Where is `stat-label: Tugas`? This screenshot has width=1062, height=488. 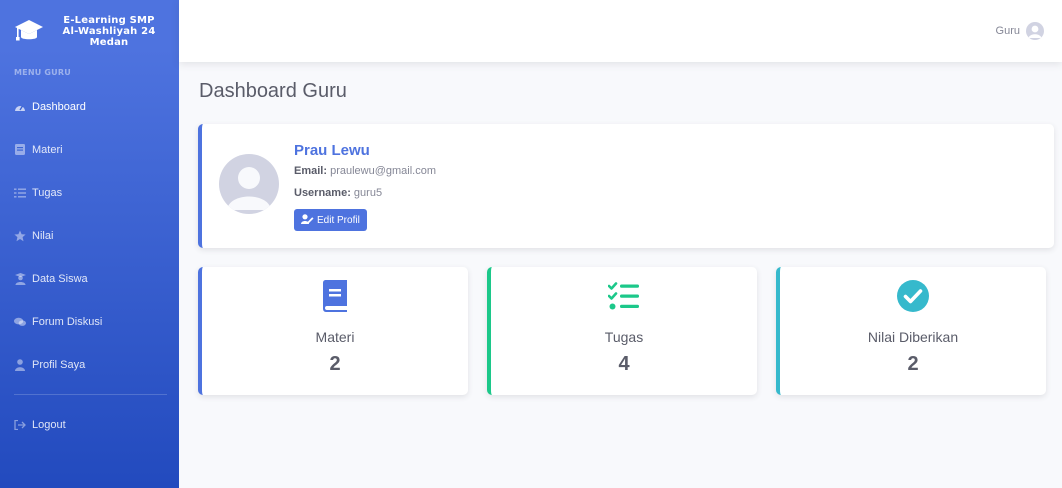 stat-label: Tugas is located at coordinates (624, 337).